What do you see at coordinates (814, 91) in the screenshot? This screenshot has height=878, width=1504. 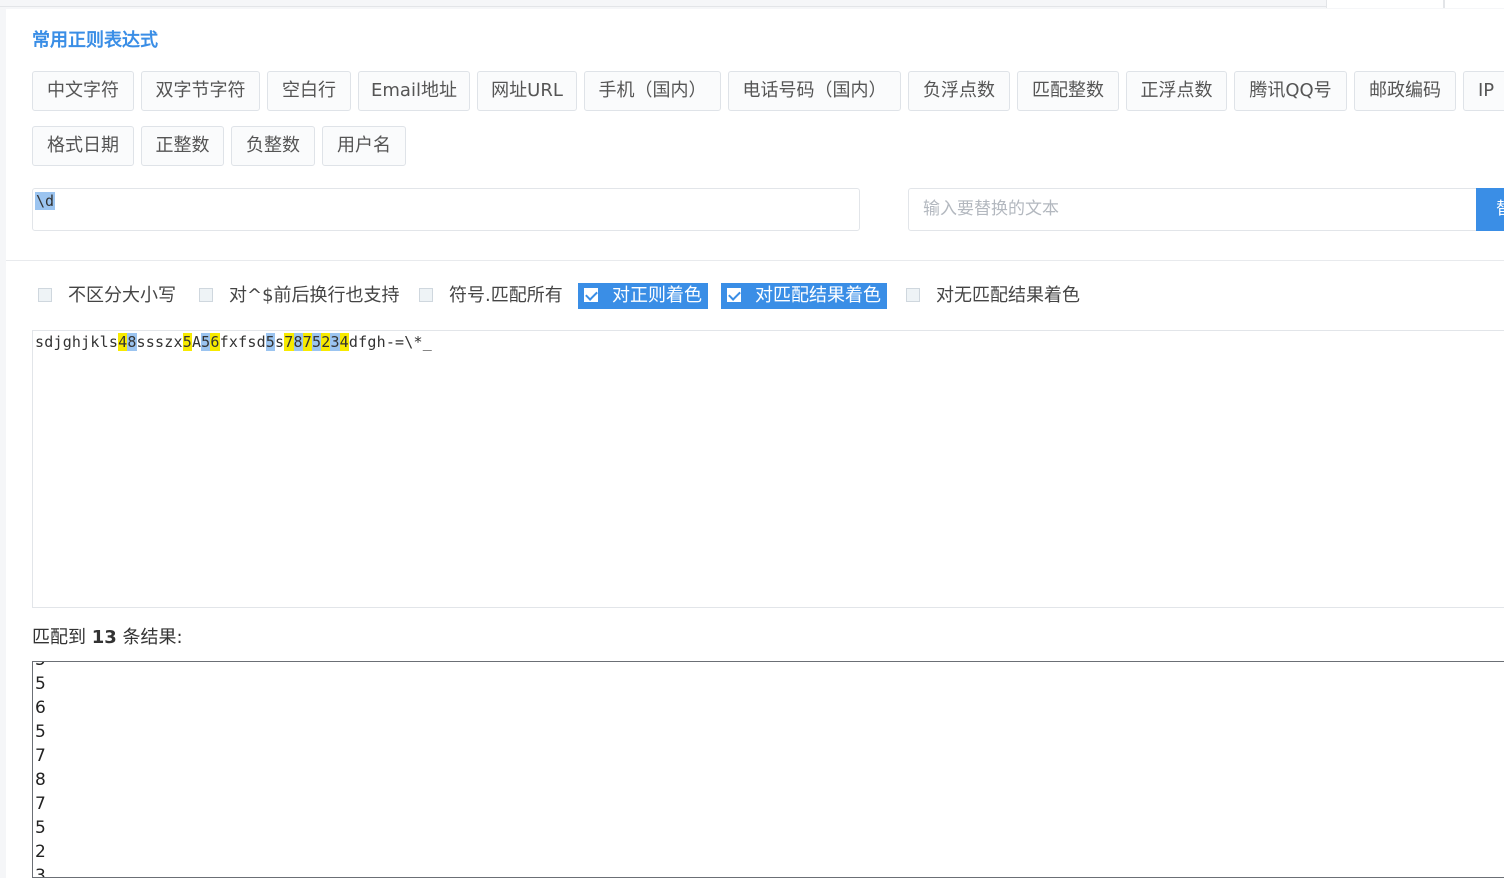 I see `preset-phone: 电话号码（国内）` at bounding box center [814, 91].